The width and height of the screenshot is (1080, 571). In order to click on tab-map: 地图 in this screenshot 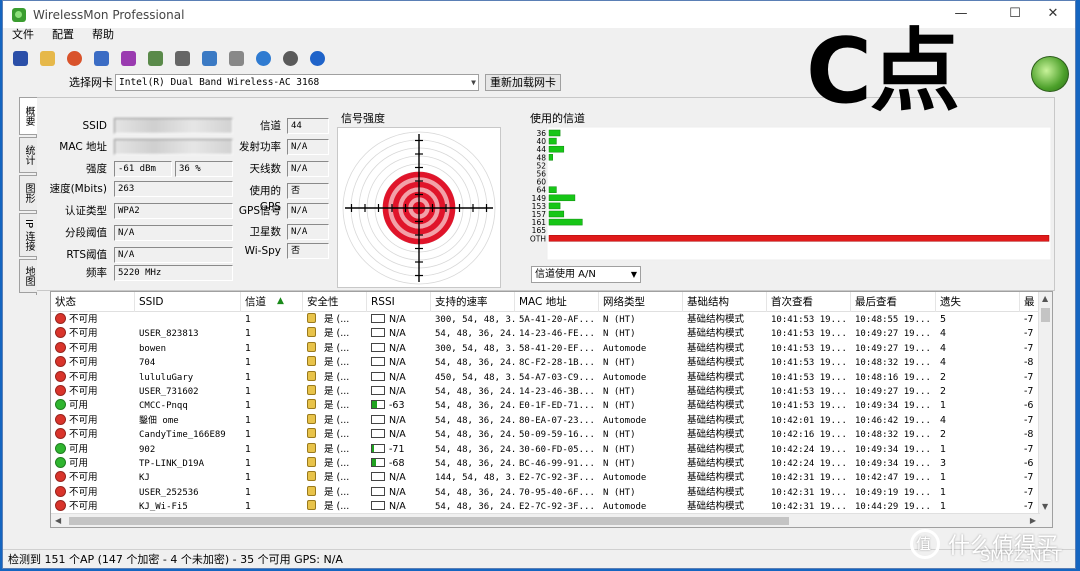, I will do `click(28, 276)`.